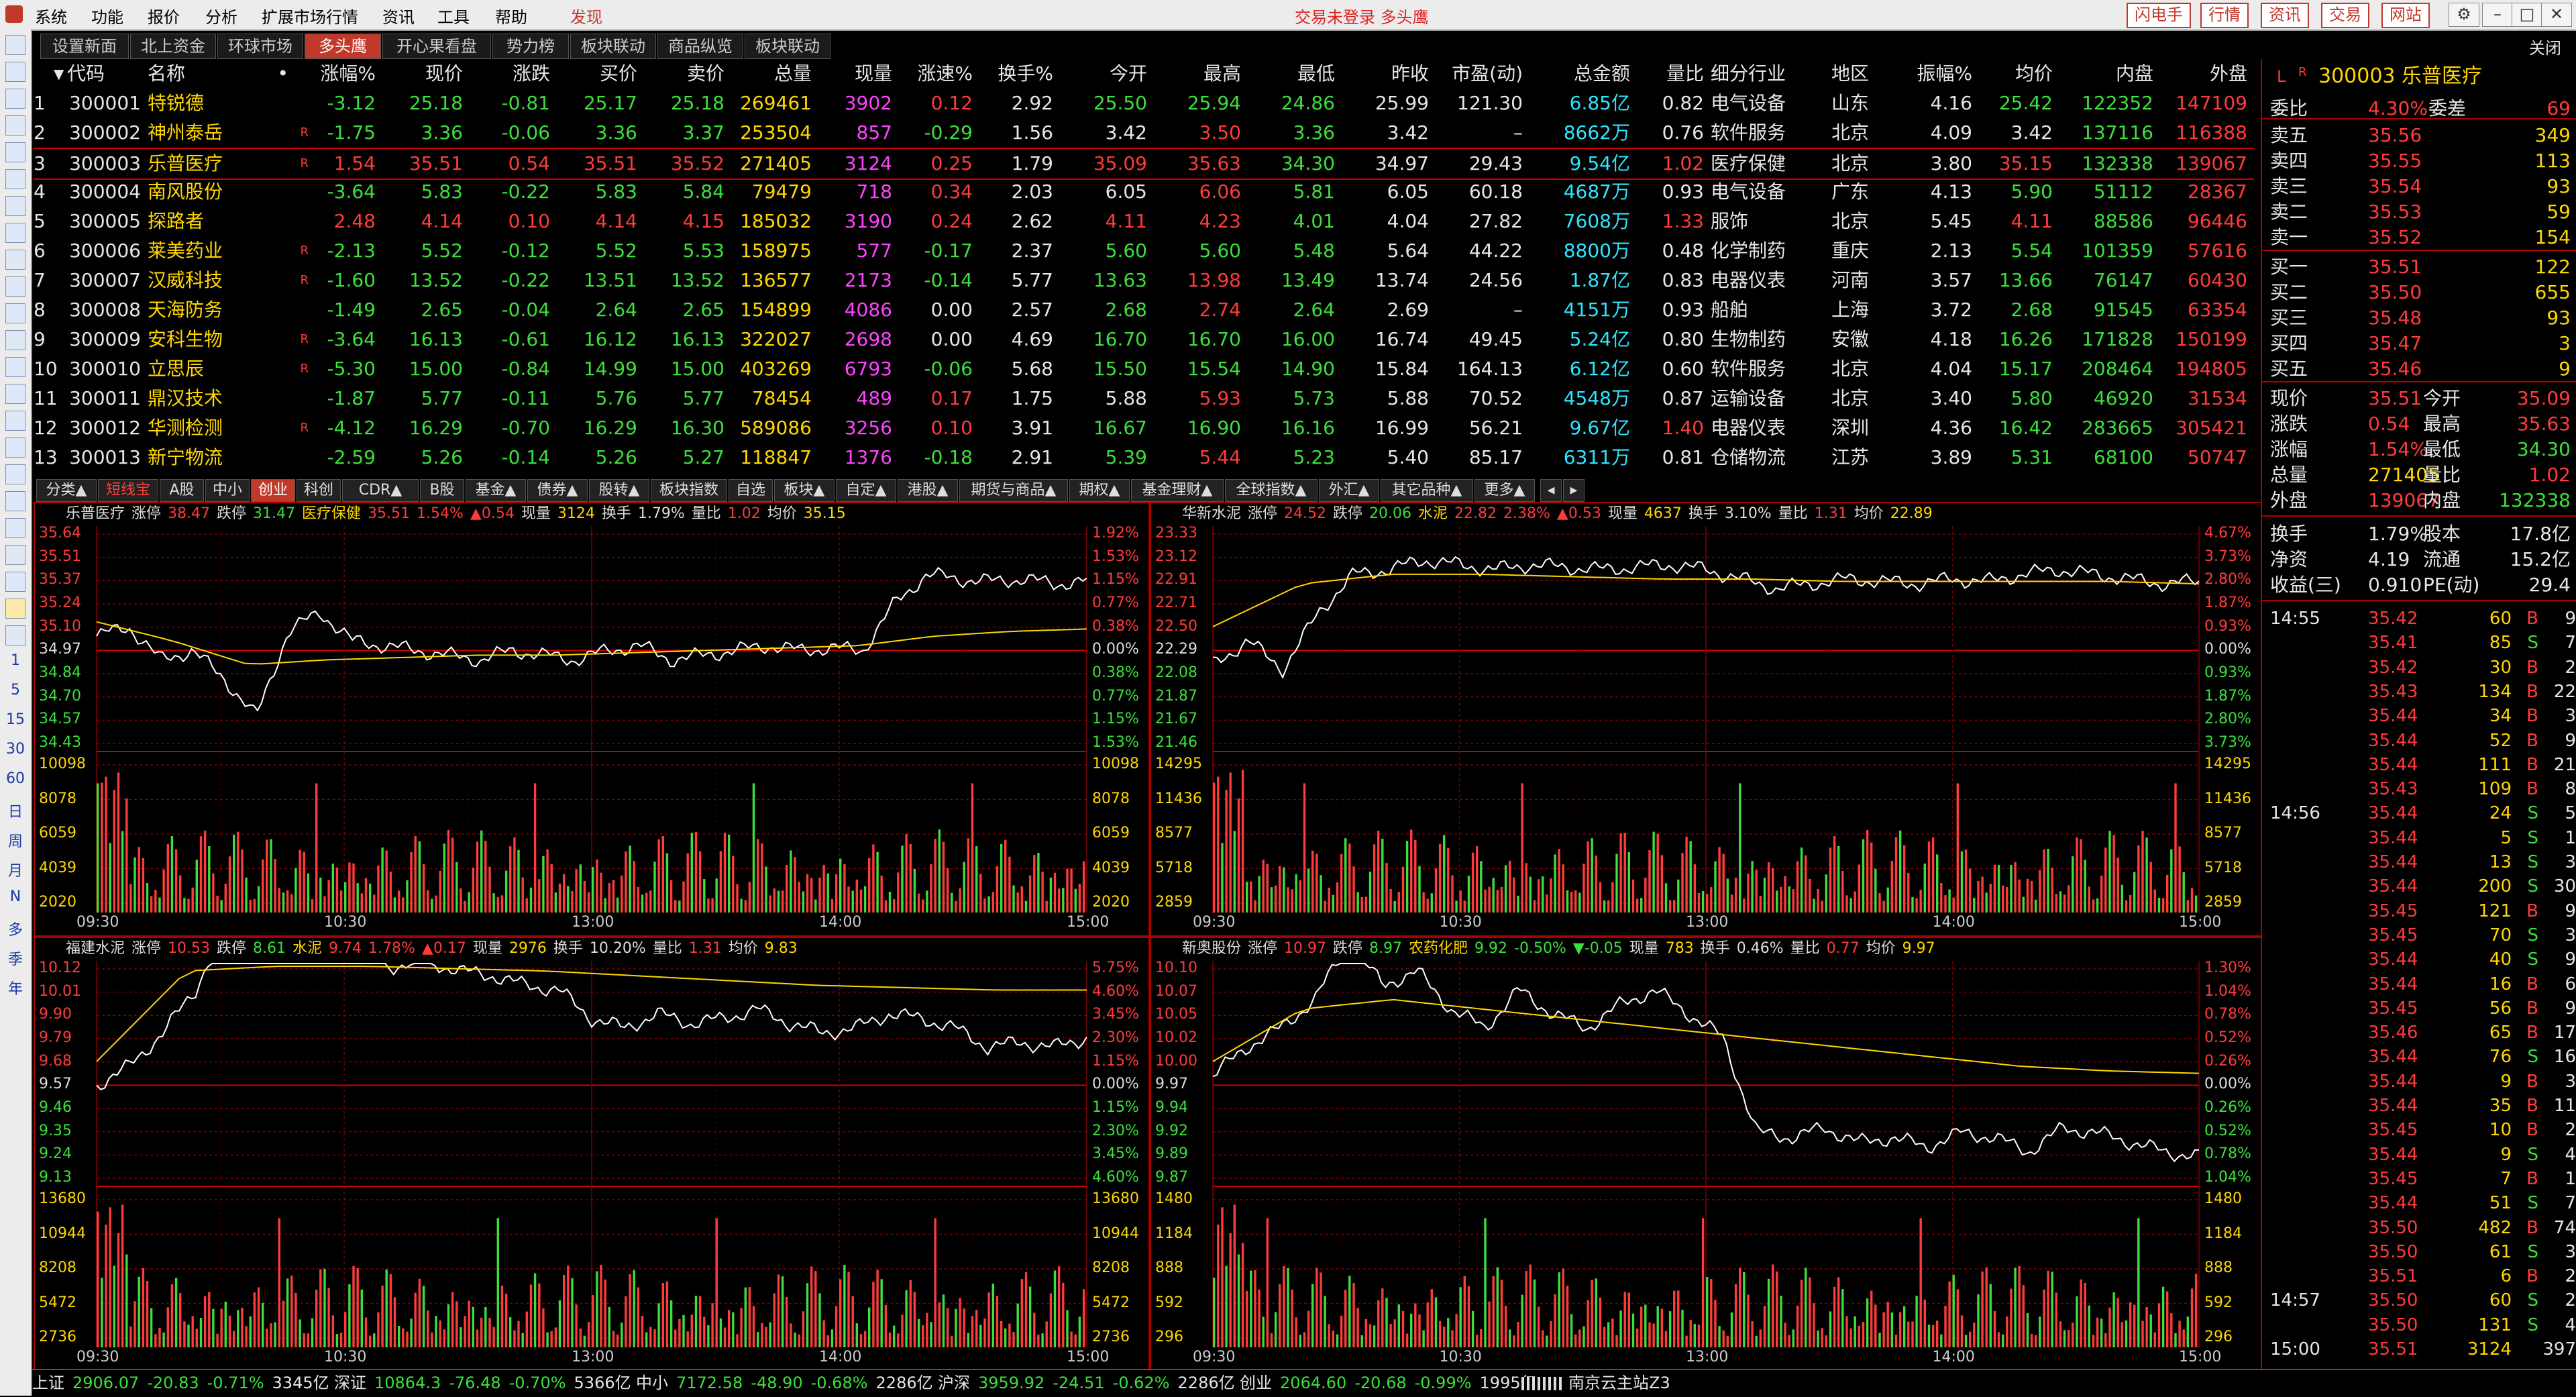 This screenshot has width=2576, height=1397. Describe the element at coordinates (530, 46) in the screenshot. I see `tab-power-rank: 势力榜` at that location.